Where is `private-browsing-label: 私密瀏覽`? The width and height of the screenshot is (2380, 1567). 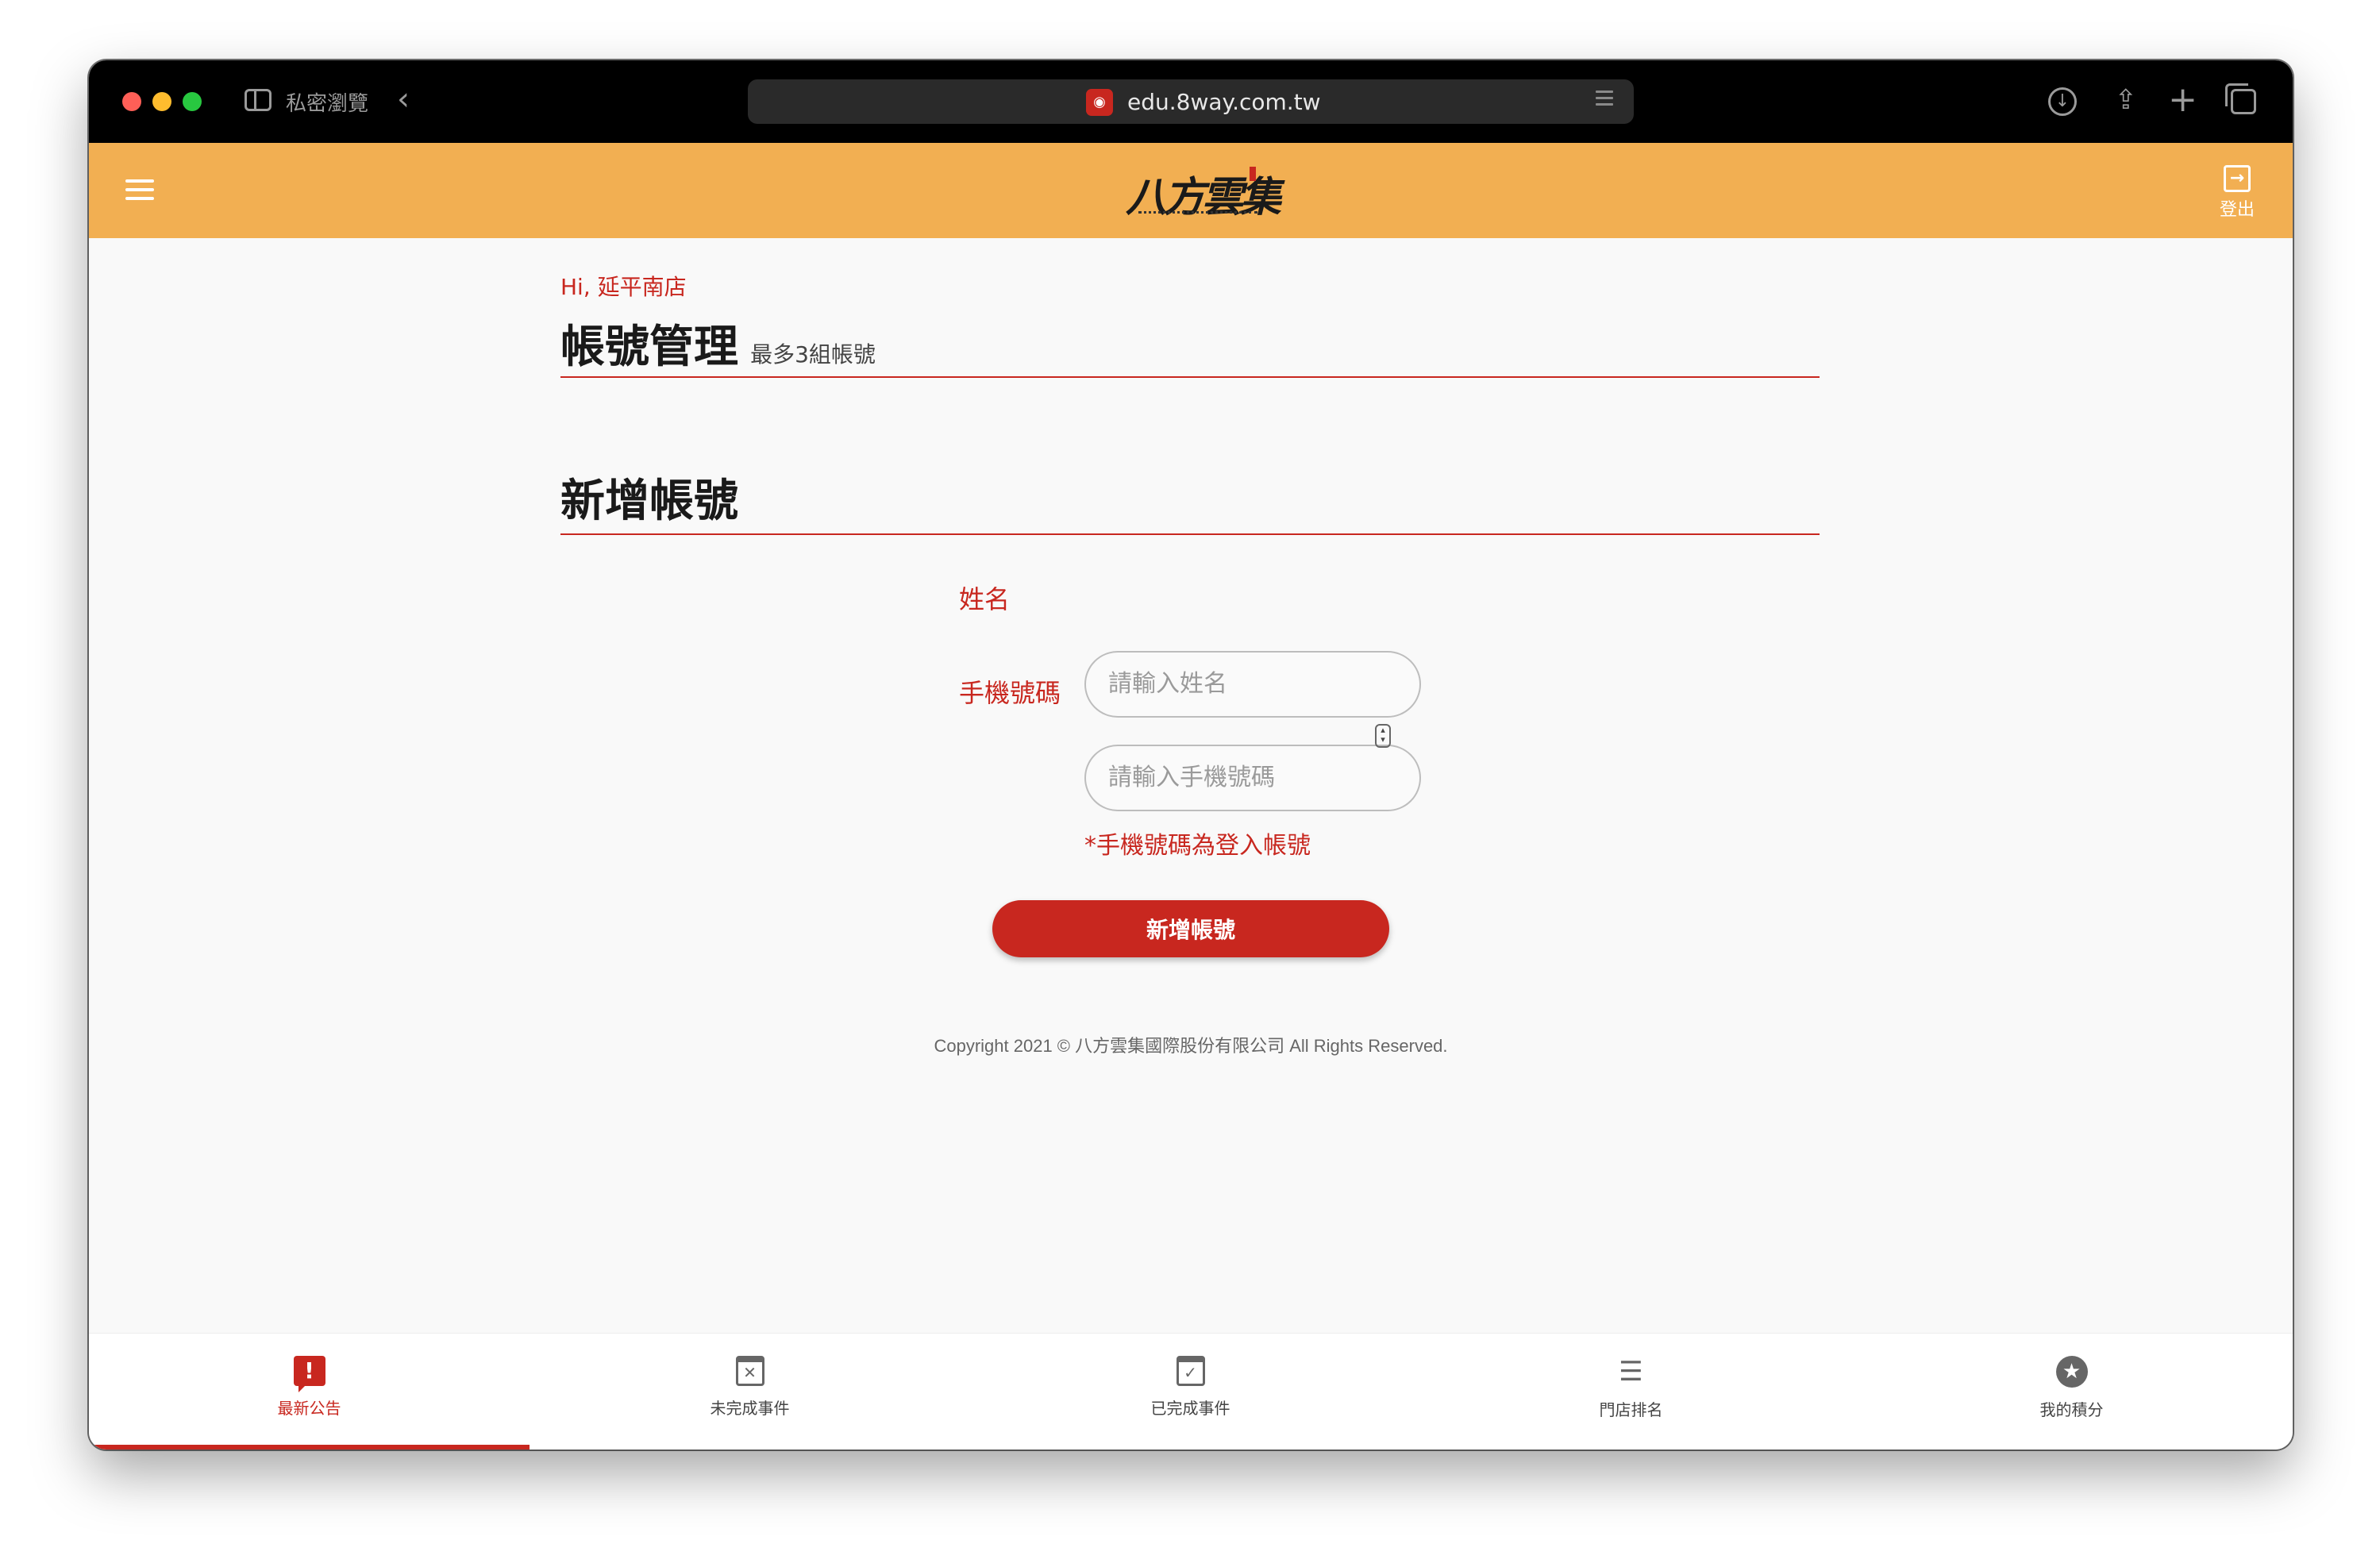 private-browsing-label: 私密瀏覽 is located at coordinates (327, 104).